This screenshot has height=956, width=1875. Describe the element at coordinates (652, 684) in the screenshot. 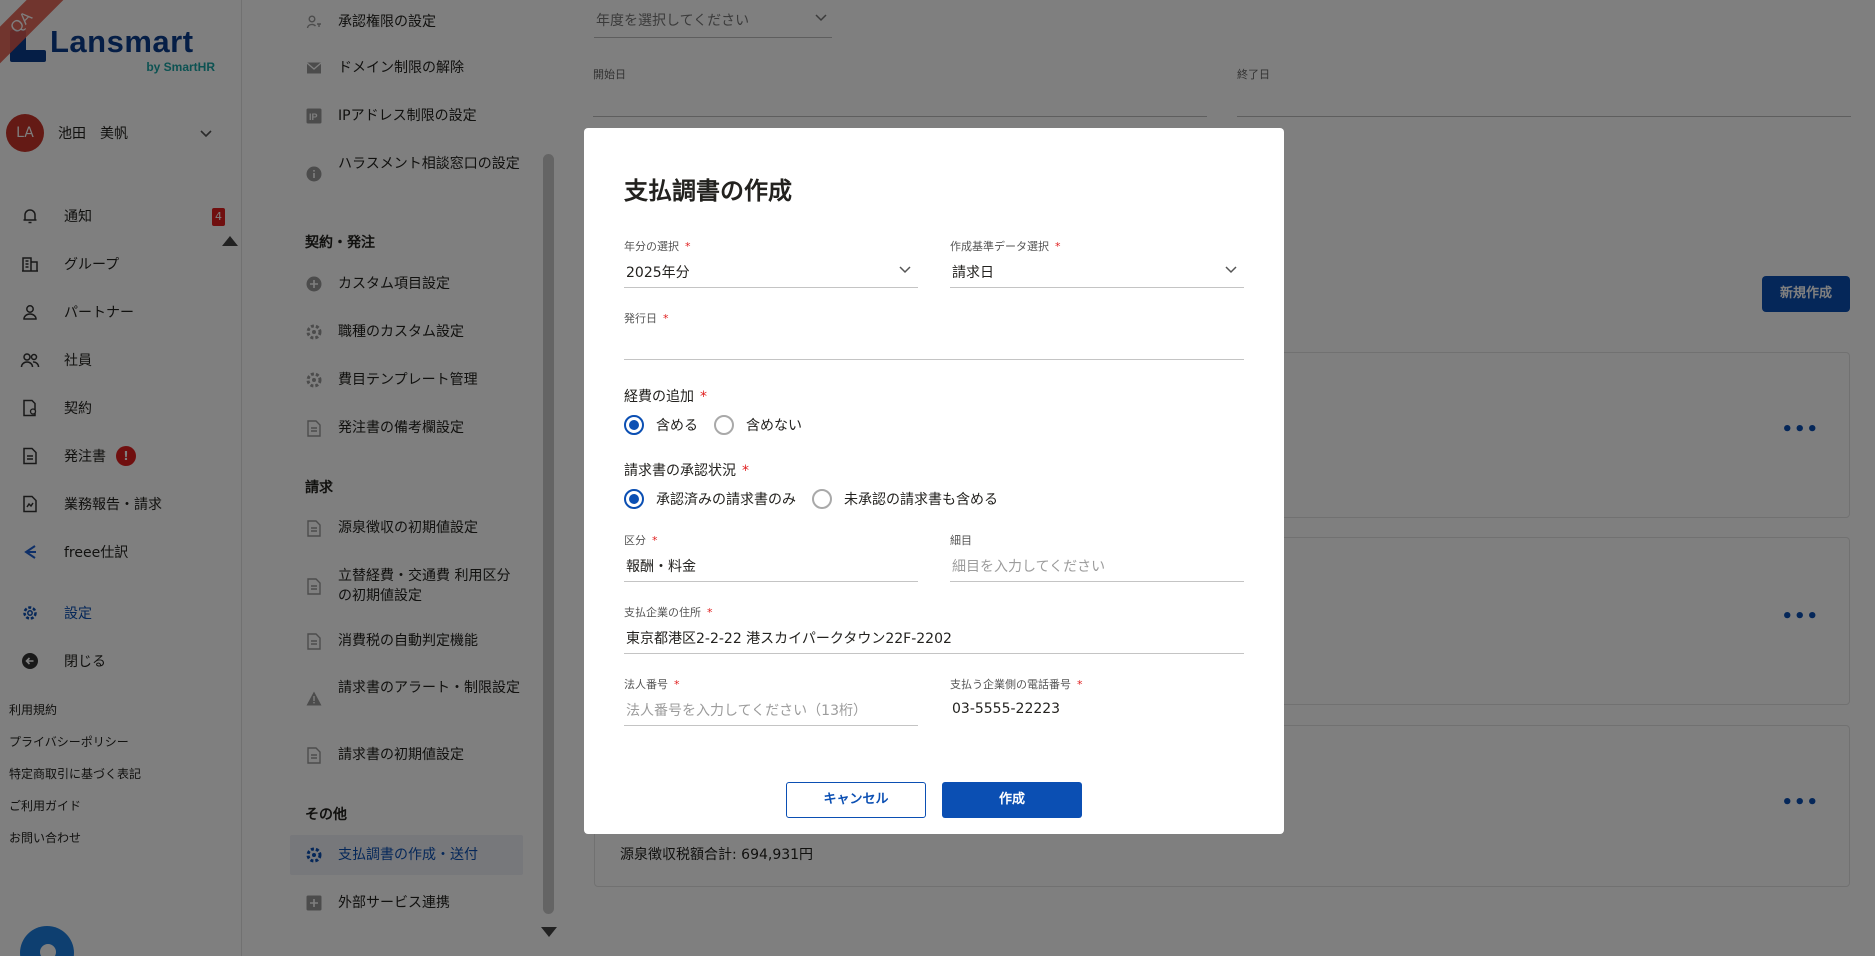

I see `corp-number-label: 法人番号 *` at that location.